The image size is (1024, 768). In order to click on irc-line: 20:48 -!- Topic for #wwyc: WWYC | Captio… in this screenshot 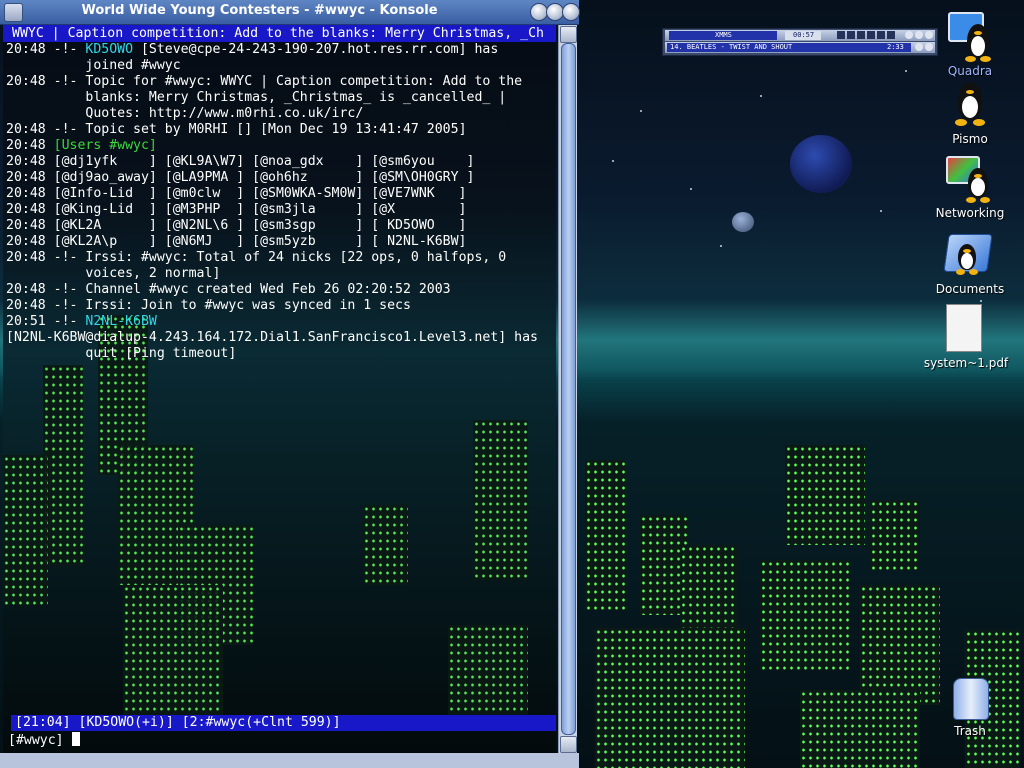, I will do `click(264, 82)`.